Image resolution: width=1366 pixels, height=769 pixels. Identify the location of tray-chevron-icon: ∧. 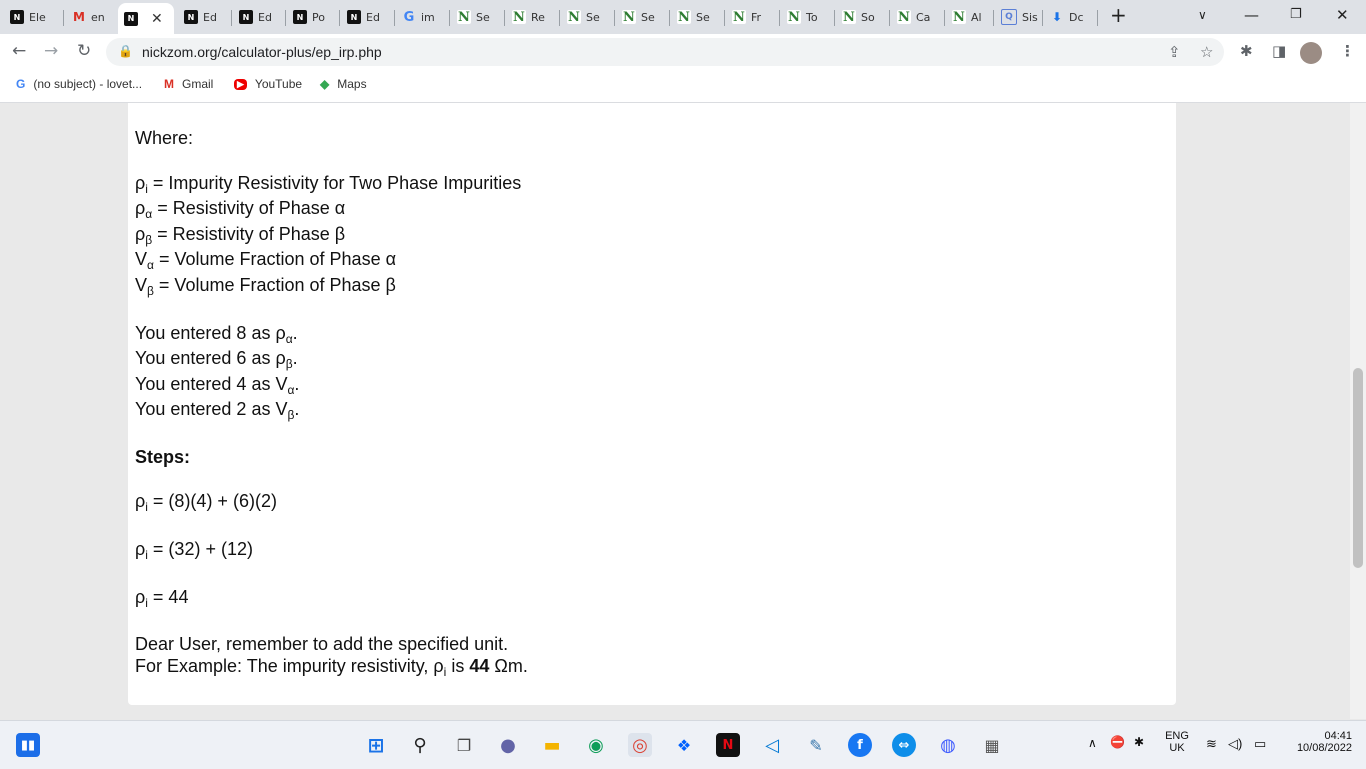
(1092, 743).